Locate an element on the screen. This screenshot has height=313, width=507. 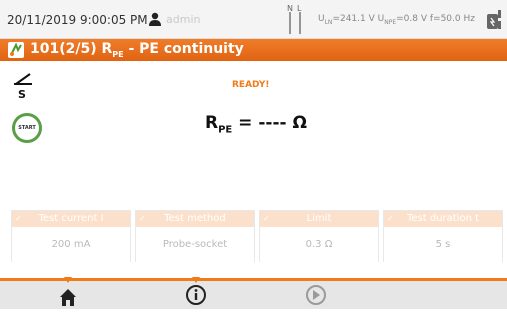
page-title: 101(2/5) RPE - PE continuity is located at coordinates (137, 50).